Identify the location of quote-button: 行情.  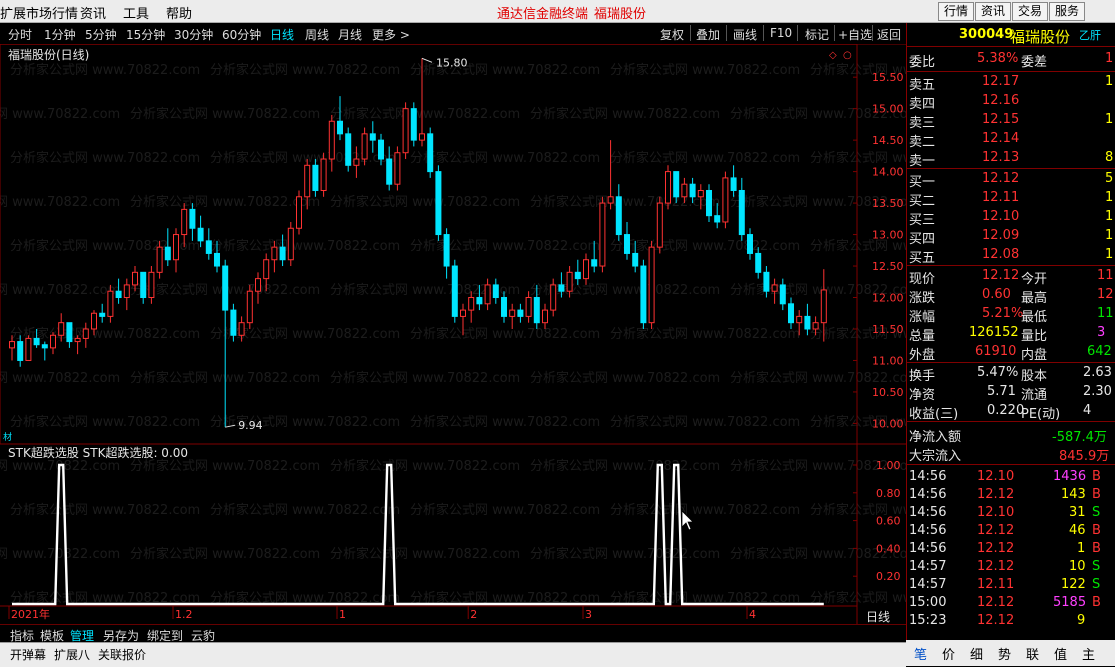
(956, 11).